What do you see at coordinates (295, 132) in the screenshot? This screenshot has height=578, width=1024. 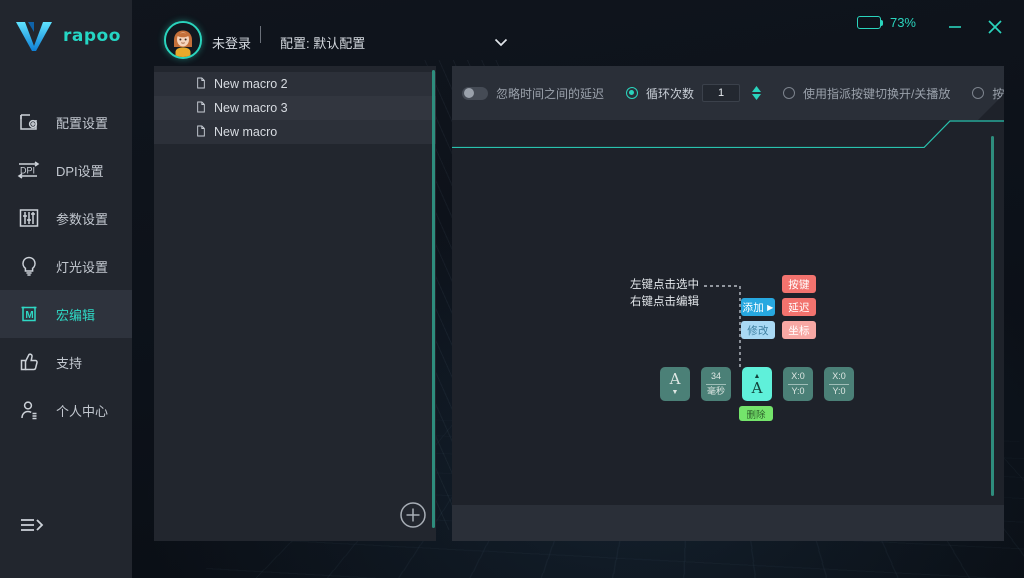 I see `list-item: New macro` at bounding box center [295, 132].